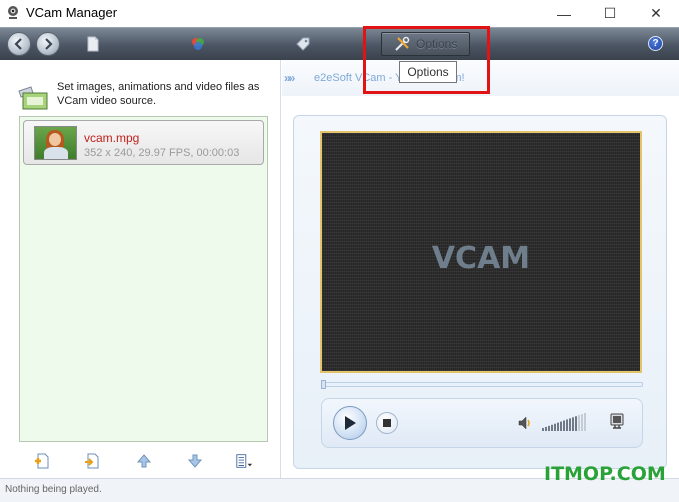 This screenshot has height=502, width=679. I want to click on media-files-icon, so click(33, 98).